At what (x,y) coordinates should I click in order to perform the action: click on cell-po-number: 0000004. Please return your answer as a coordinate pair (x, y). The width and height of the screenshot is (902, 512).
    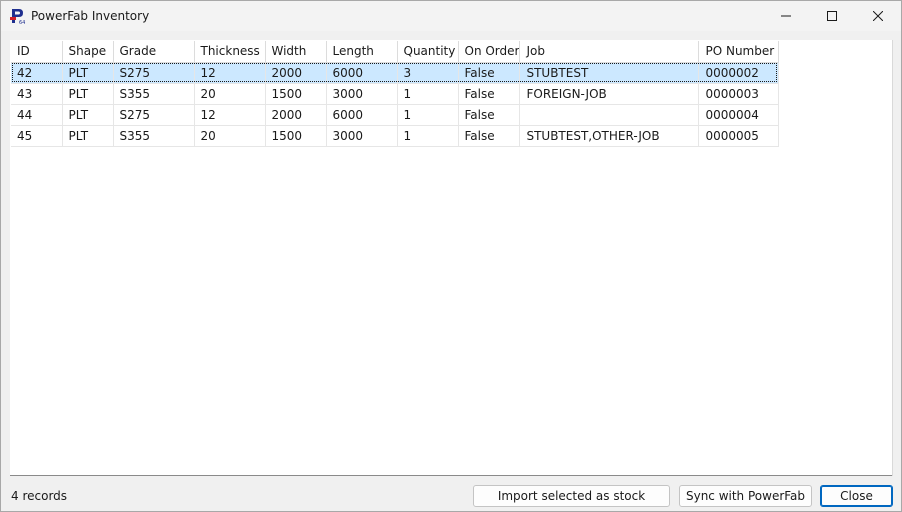
    Looking at the image, I should click on (739, 115).